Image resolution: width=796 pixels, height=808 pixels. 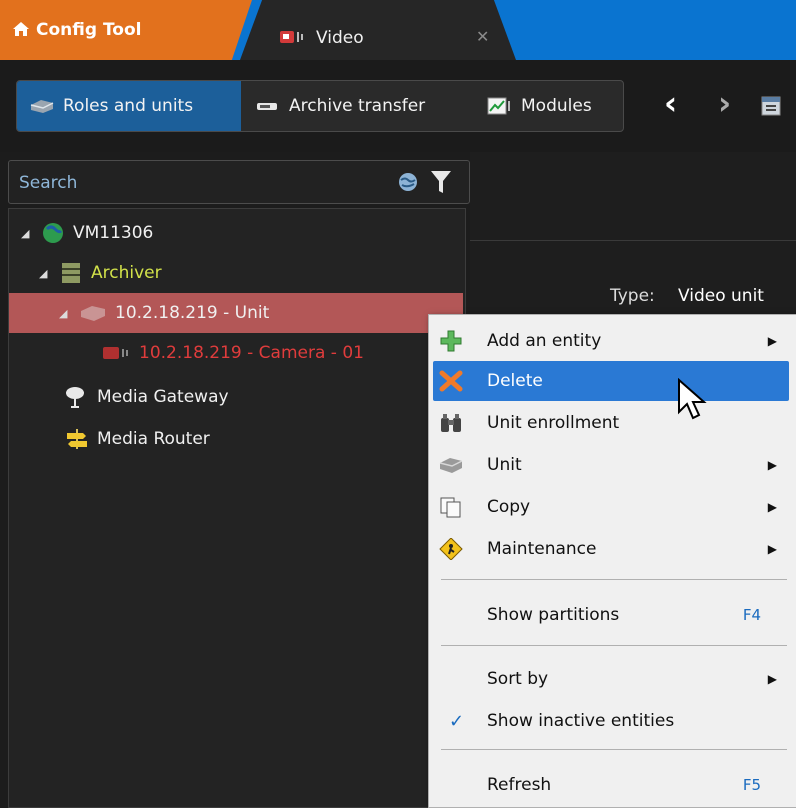 I want to click on tree-node-camera-label: 10.2.18.219 - Camera - 01, so click(x=251, y=353).